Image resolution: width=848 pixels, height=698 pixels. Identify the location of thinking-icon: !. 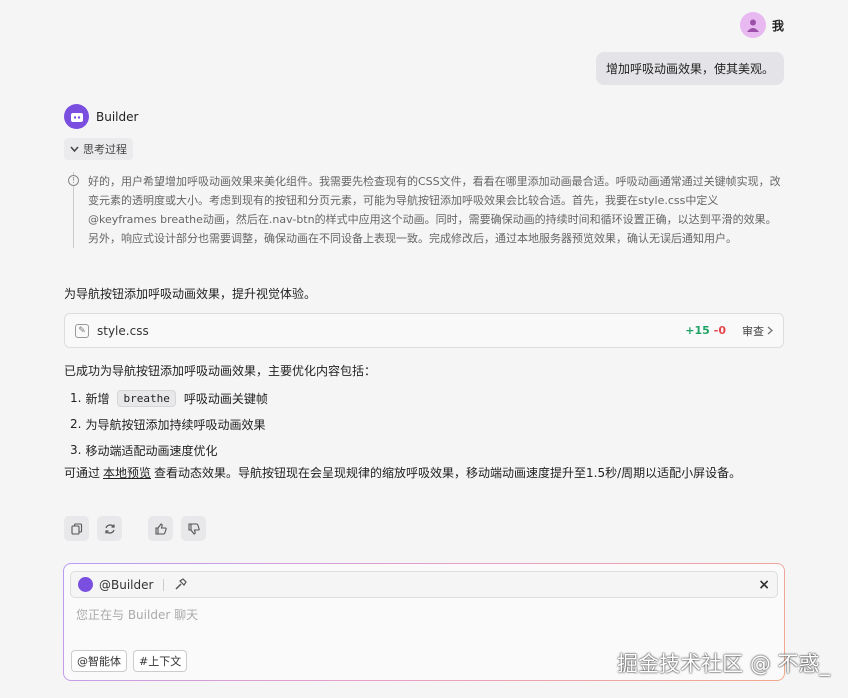
(73, 180).